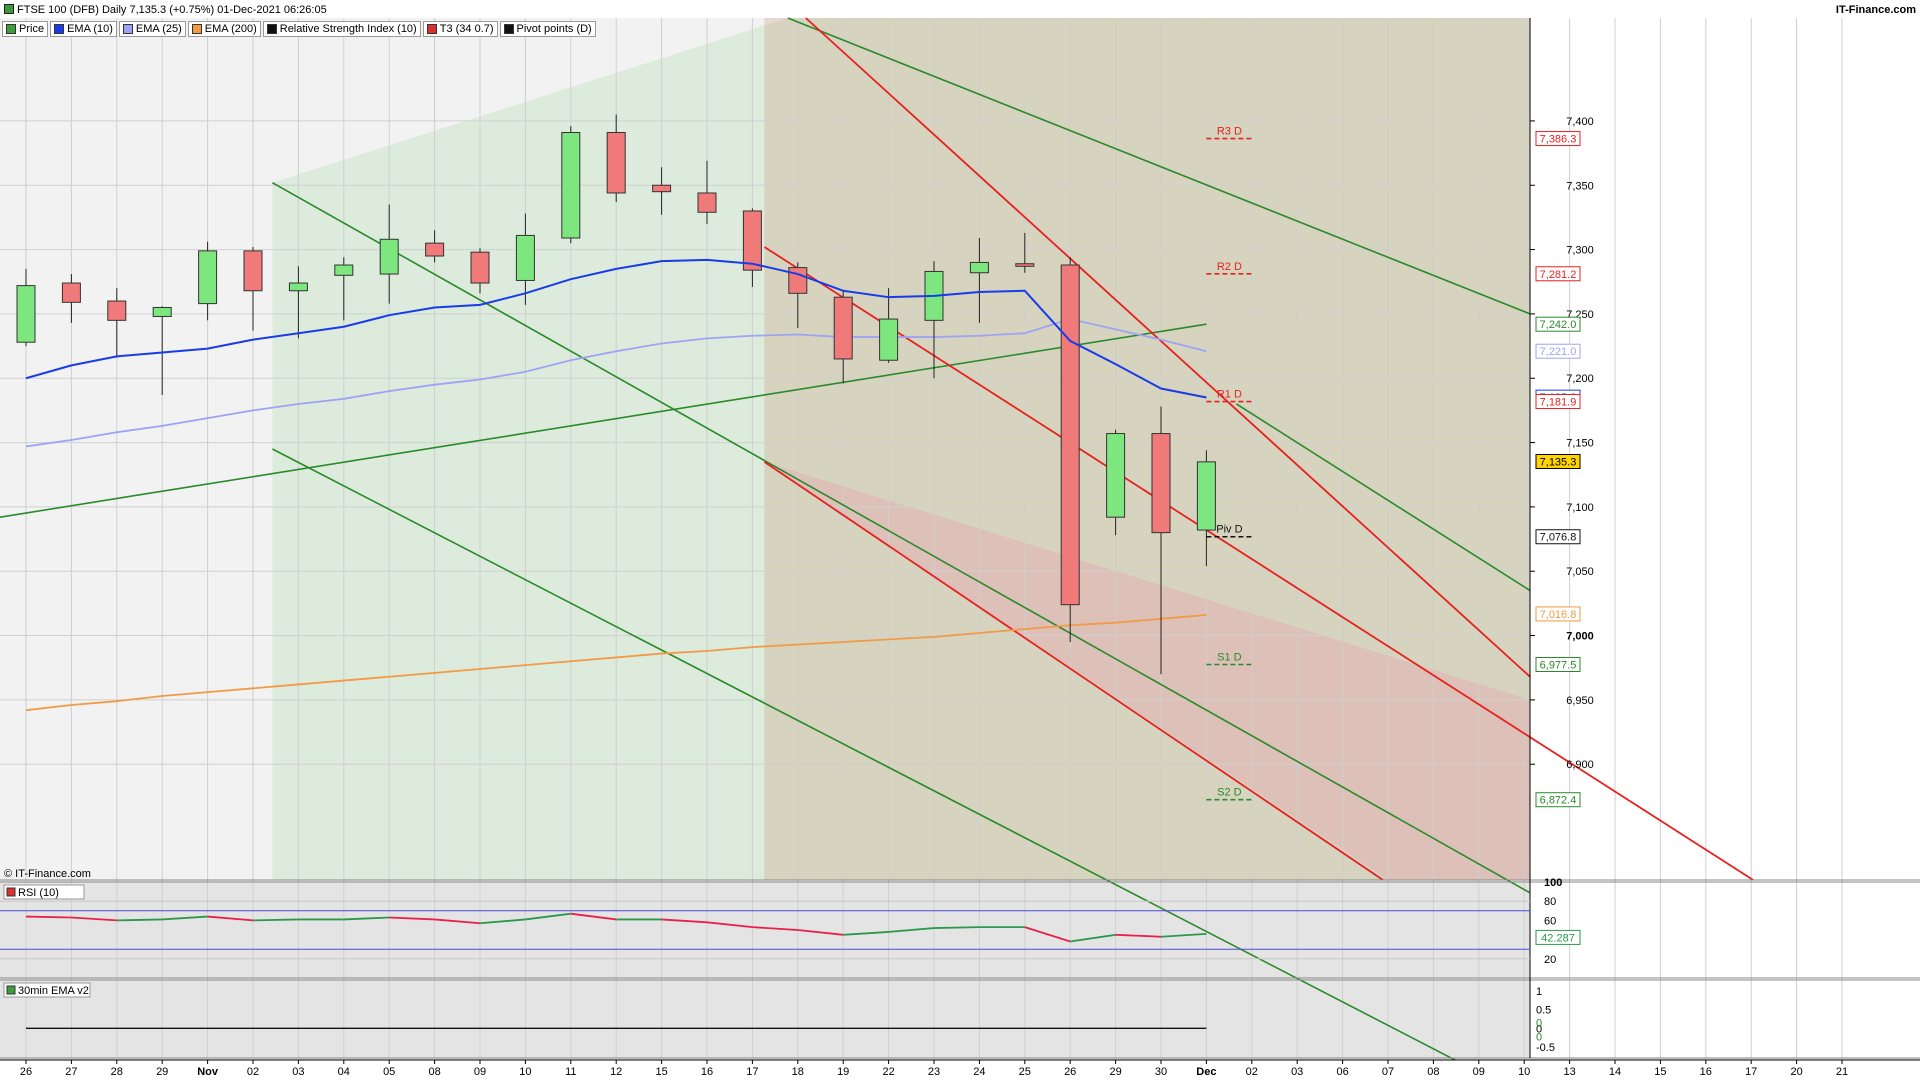  I want to click on y-tick-label: 6,950, so click(1580, 701).